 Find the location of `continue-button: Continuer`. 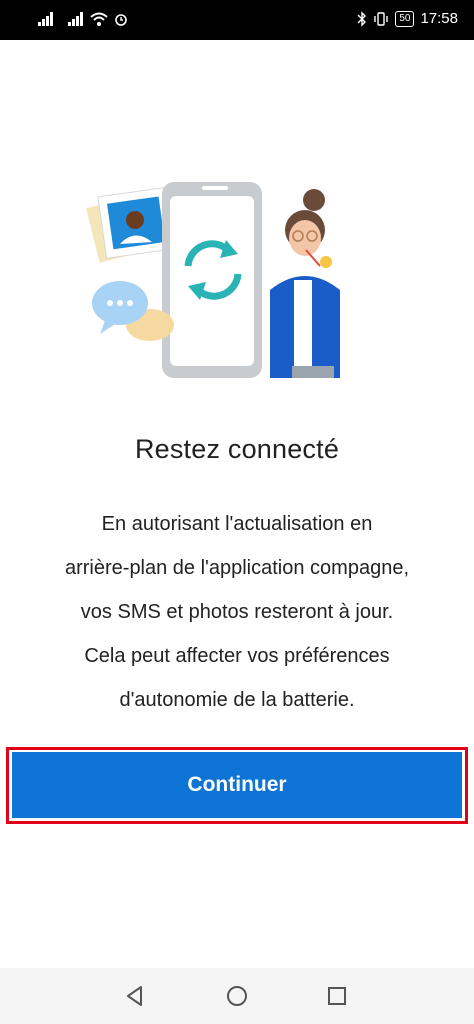

continue-button: Continuer is located at coordinates (237, 785).